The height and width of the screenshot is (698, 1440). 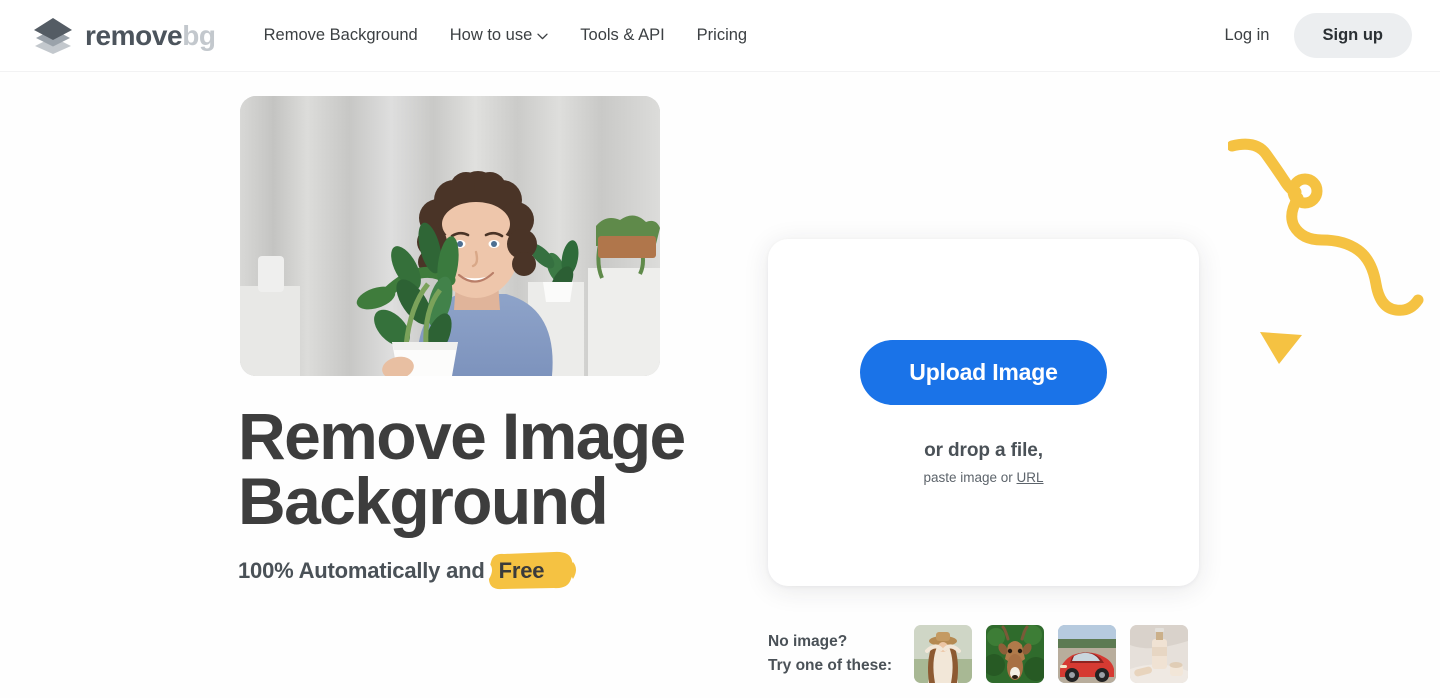 I want to click on nav-label: Tools & API, so click(x=622, y=35).